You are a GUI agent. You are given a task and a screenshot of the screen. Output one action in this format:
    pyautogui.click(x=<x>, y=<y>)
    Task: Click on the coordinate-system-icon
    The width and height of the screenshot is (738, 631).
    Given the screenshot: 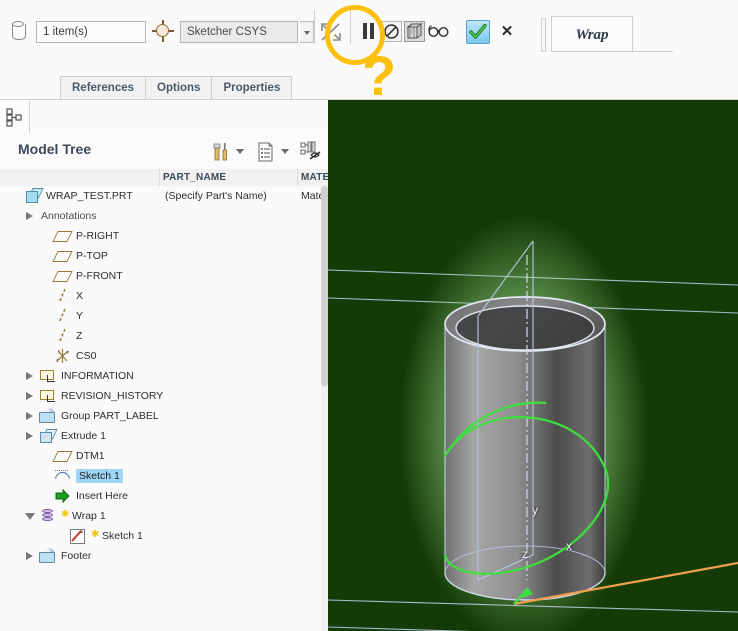 What is the action you would take?
    pyautogui.click(x=163, y=31)
    